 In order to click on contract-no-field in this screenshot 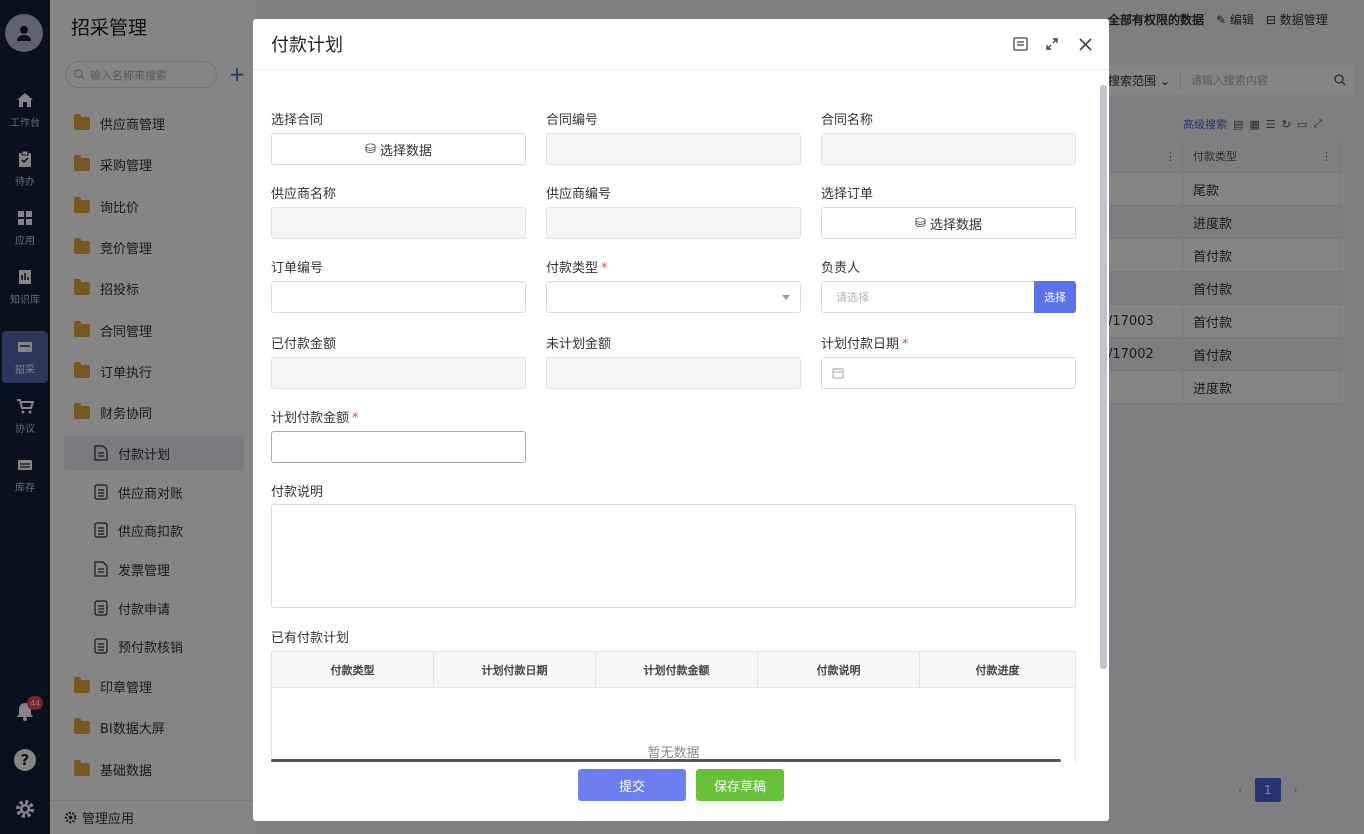, I will do `click(673, 149)`.